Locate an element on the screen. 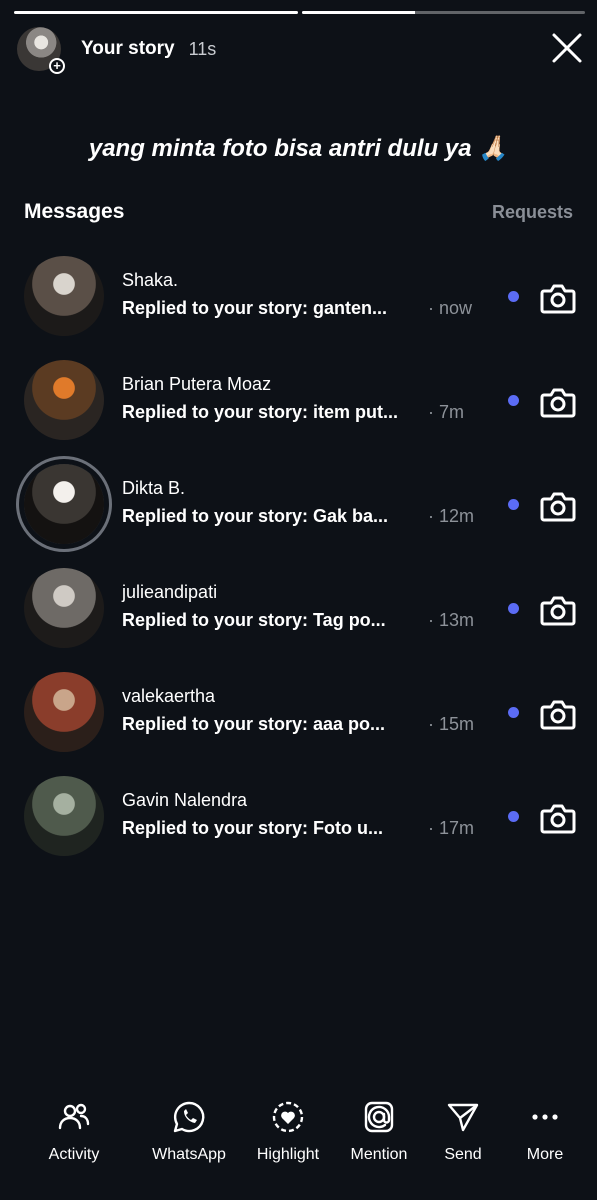 This screenshot has width=597, height=1200. action-label: Highlight is located at coordinates (288, 1154).